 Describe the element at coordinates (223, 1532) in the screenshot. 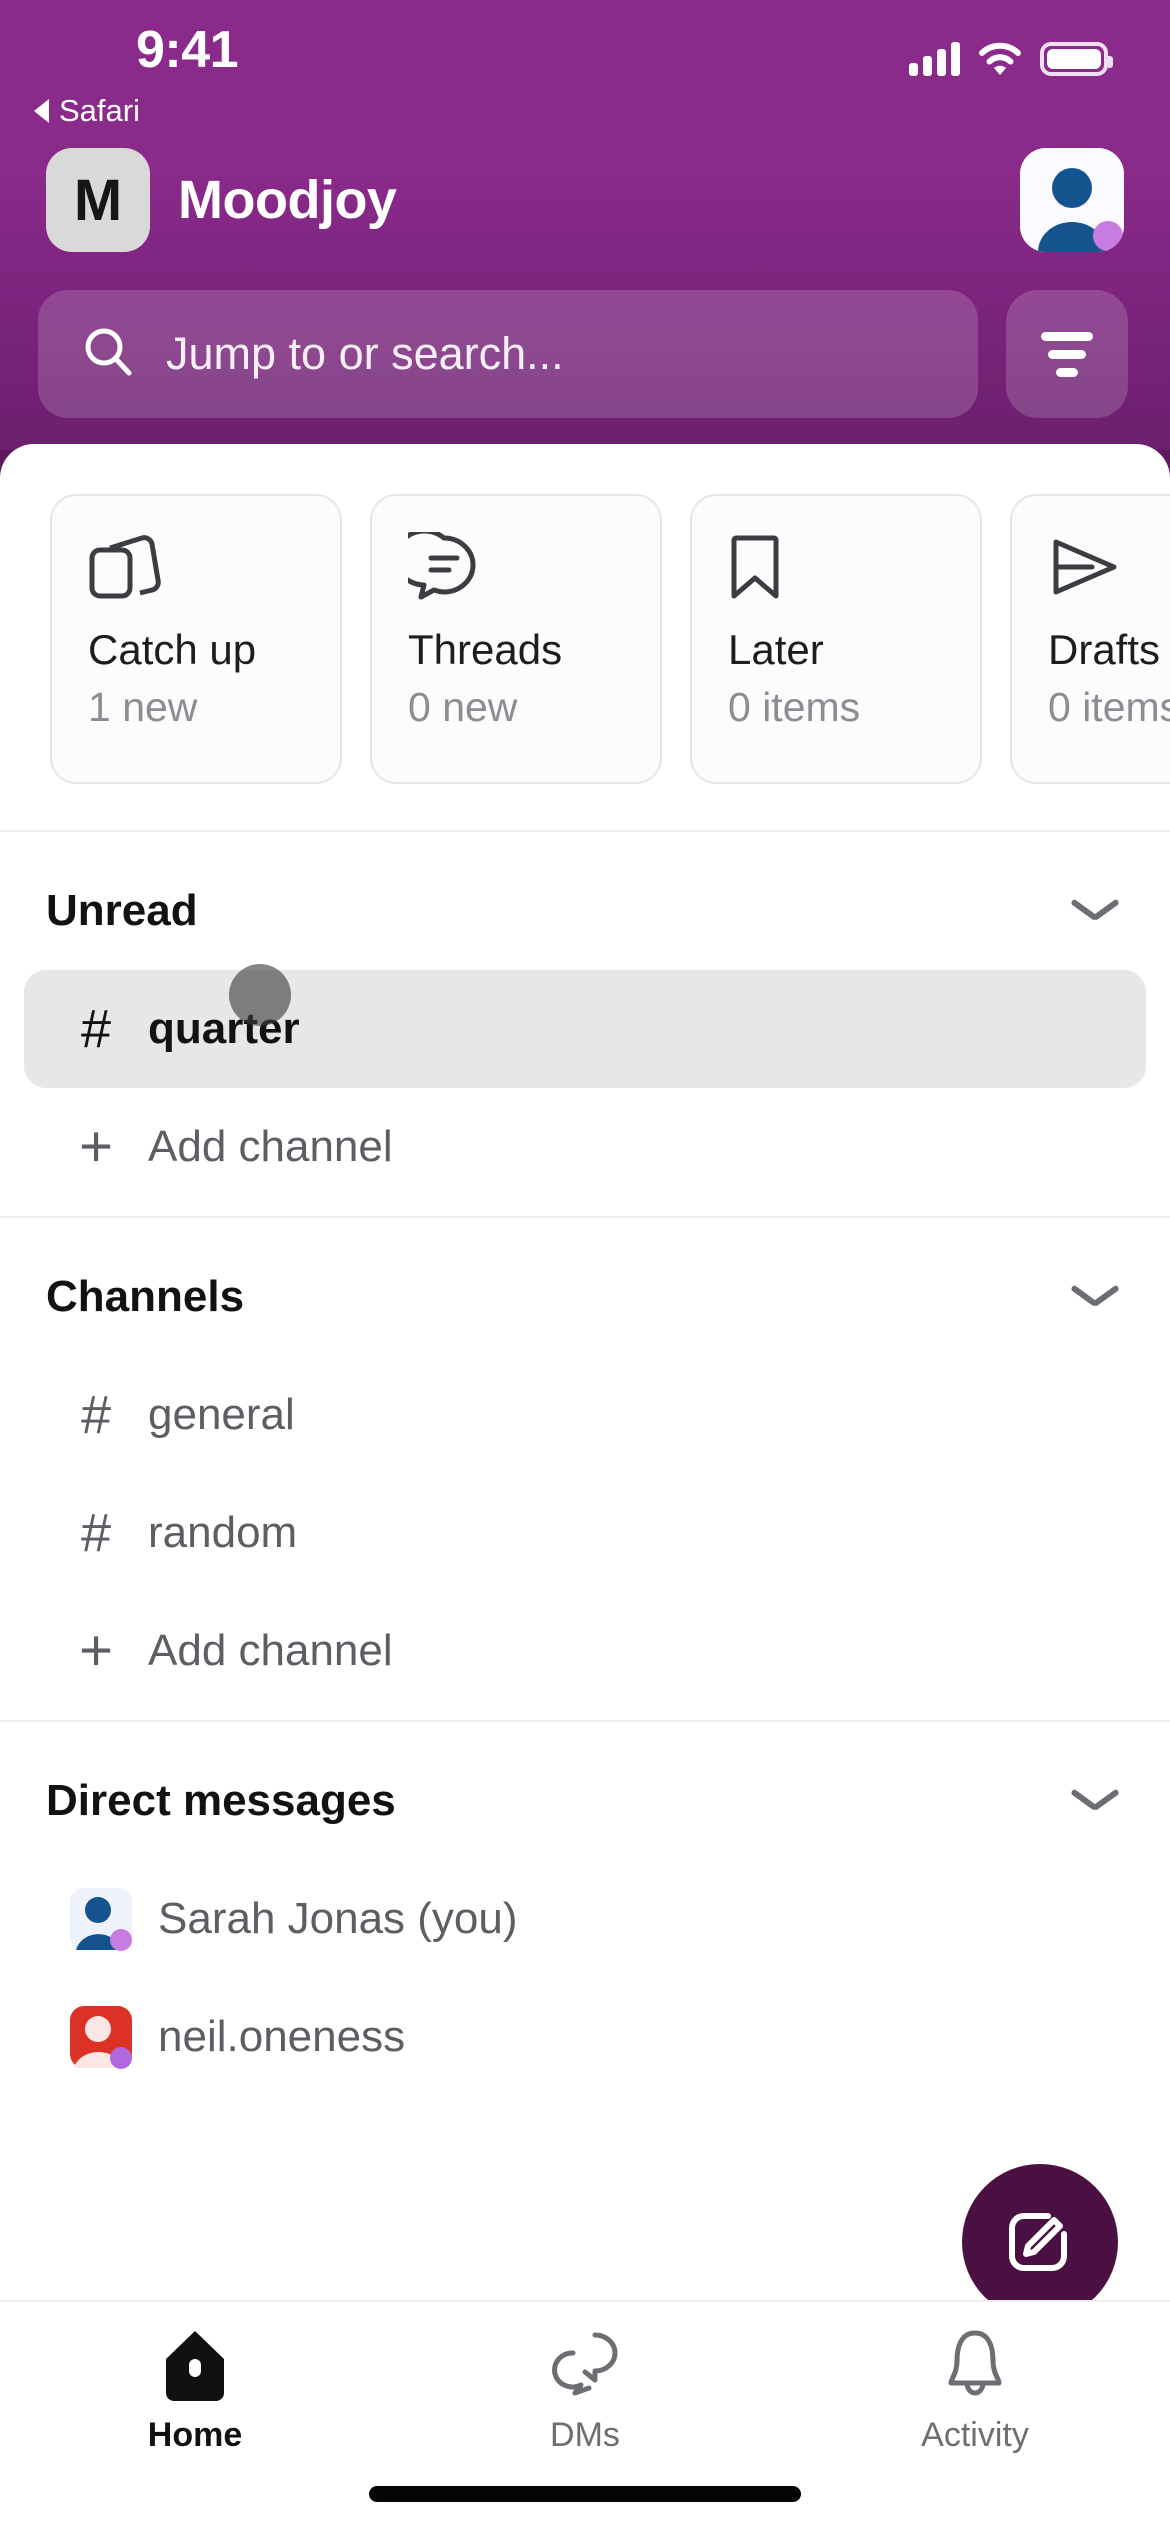

I see `channel-label: random` at that location.